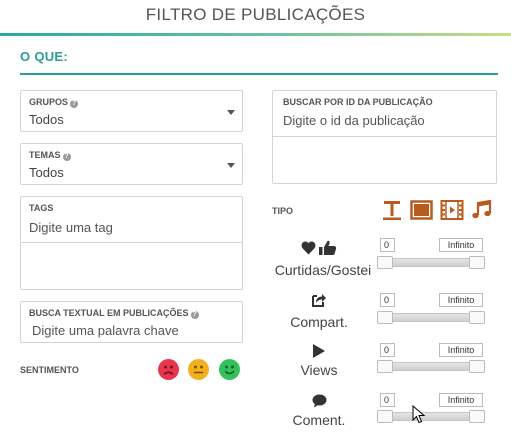  Describe the element at coordinates (283, 211) in the screenshot. I see `tipo-label: TIPO` at that location.